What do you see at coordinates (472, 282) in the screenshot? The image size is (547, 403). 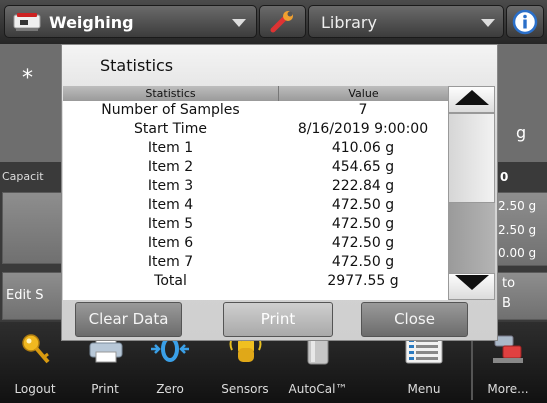 I see `arrow-down-icon` at bounding box center [472, 282].